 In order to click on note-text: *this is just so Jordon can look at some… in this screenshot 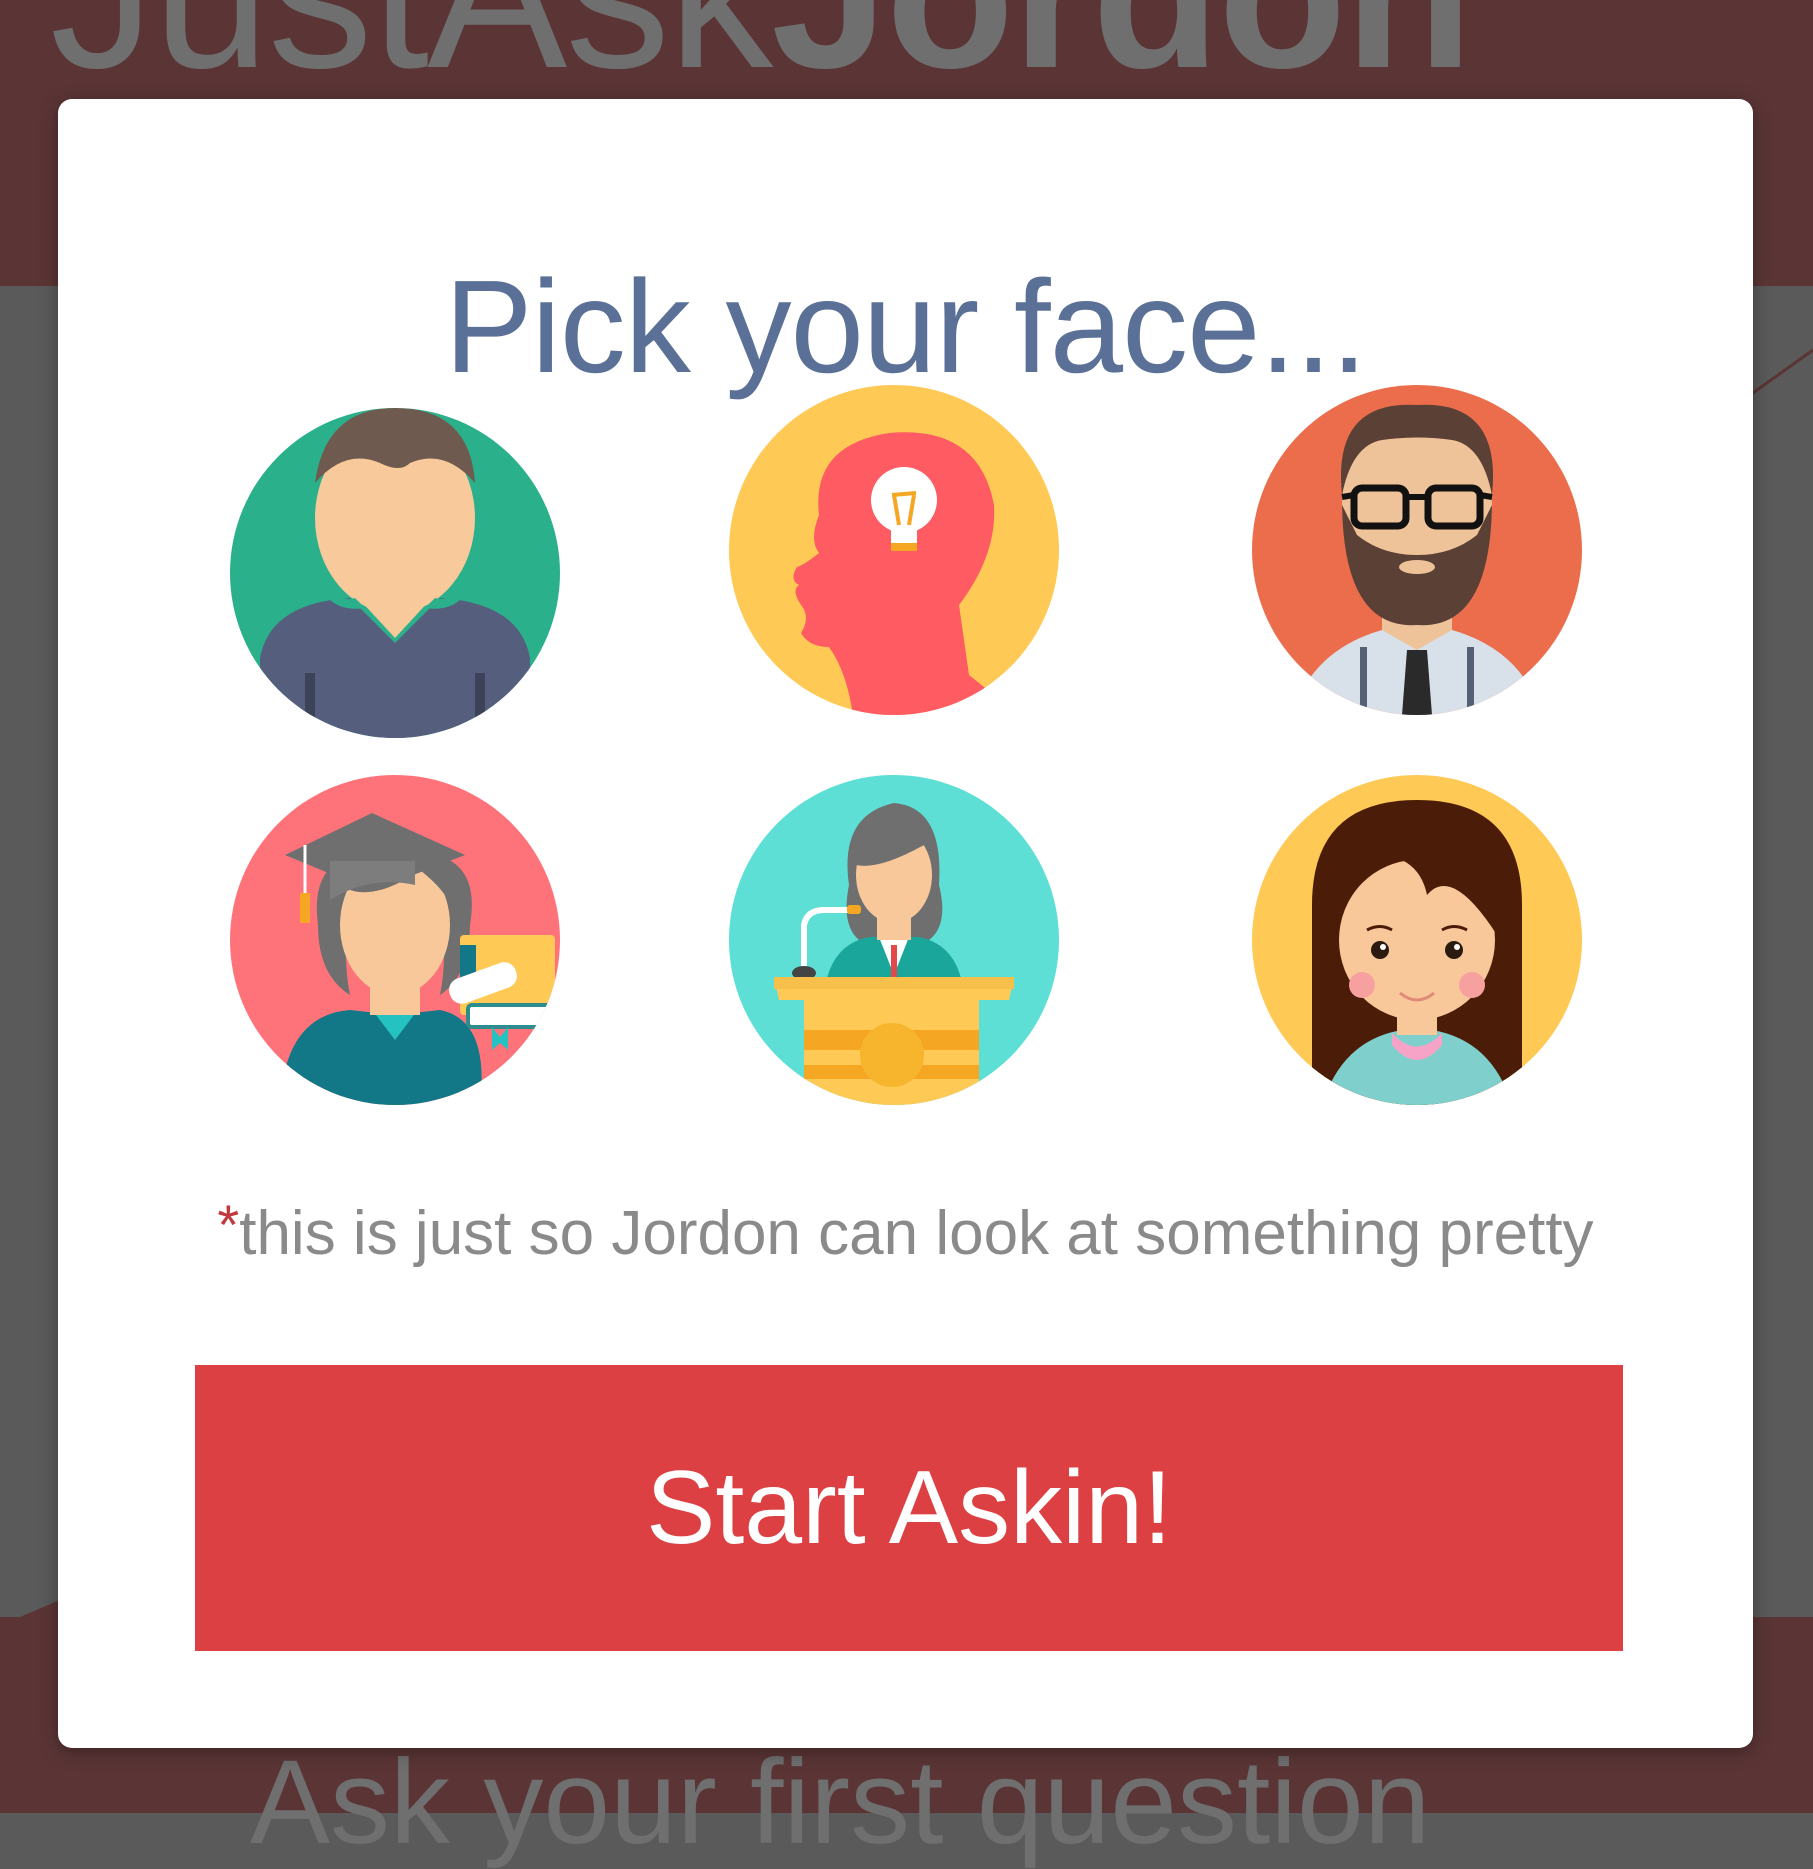, I will do `click(905, 1231)`.